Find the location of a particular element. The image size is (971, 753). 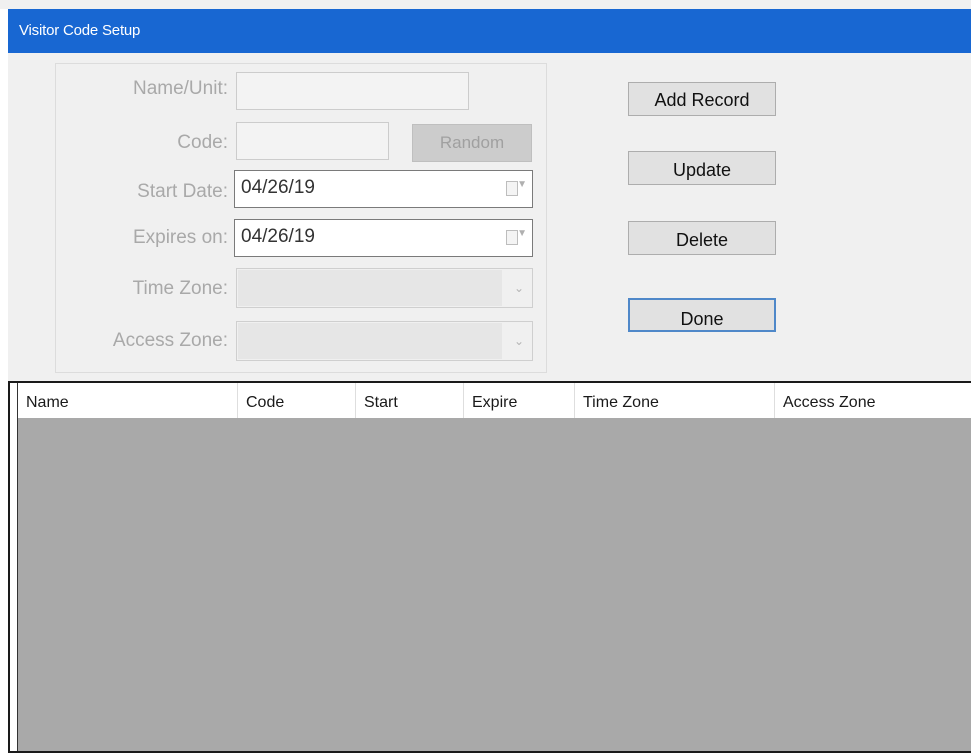

name-unit-input is located at coordinates (352, 91).